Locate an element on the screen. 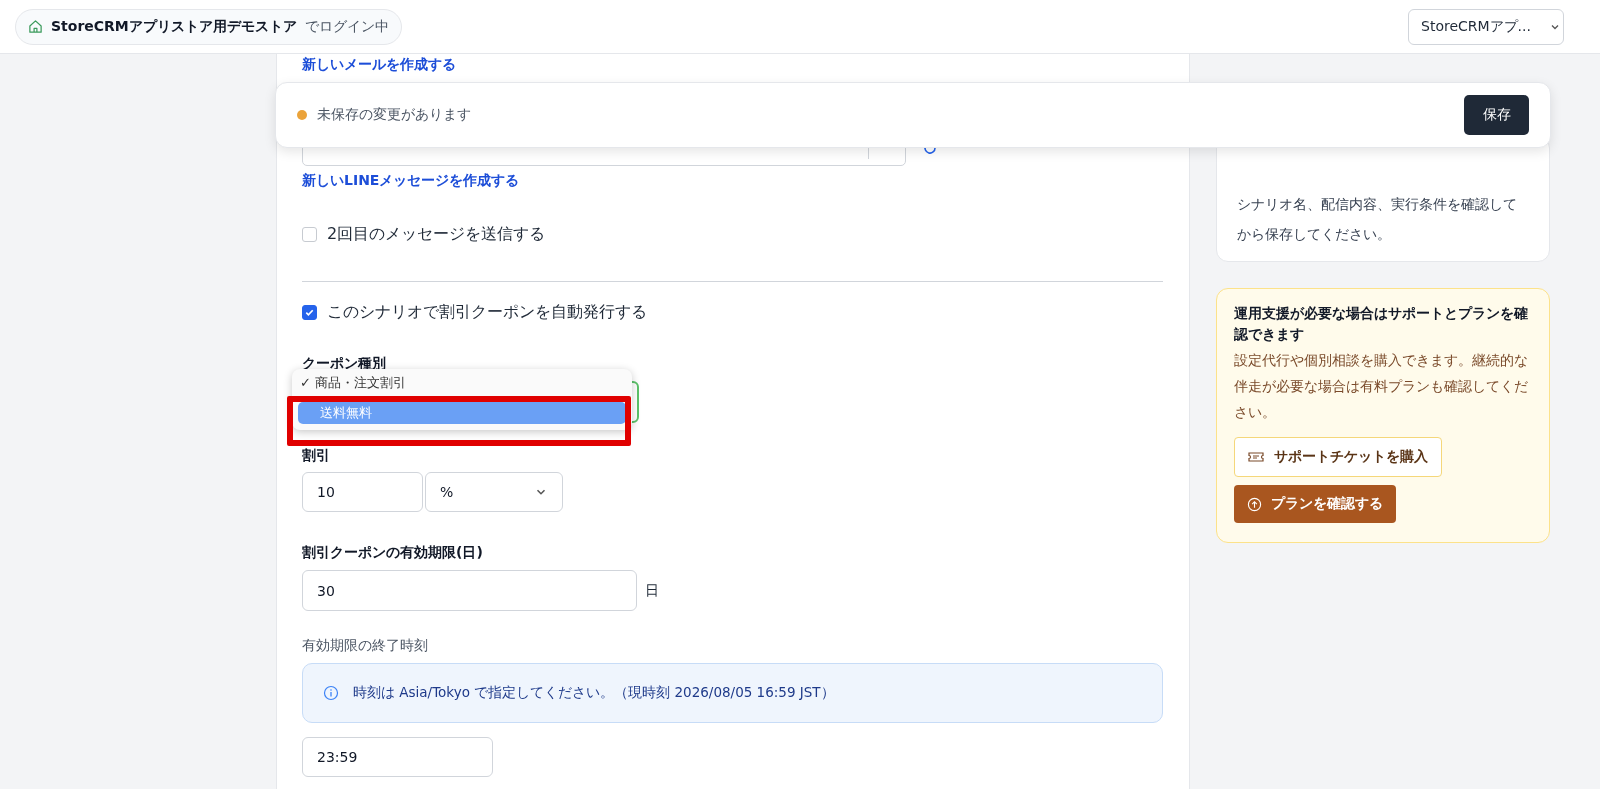  card-title: 運用支援が必要な場合はサポートとプランを確認できます is located at coordinates (1381, 324).